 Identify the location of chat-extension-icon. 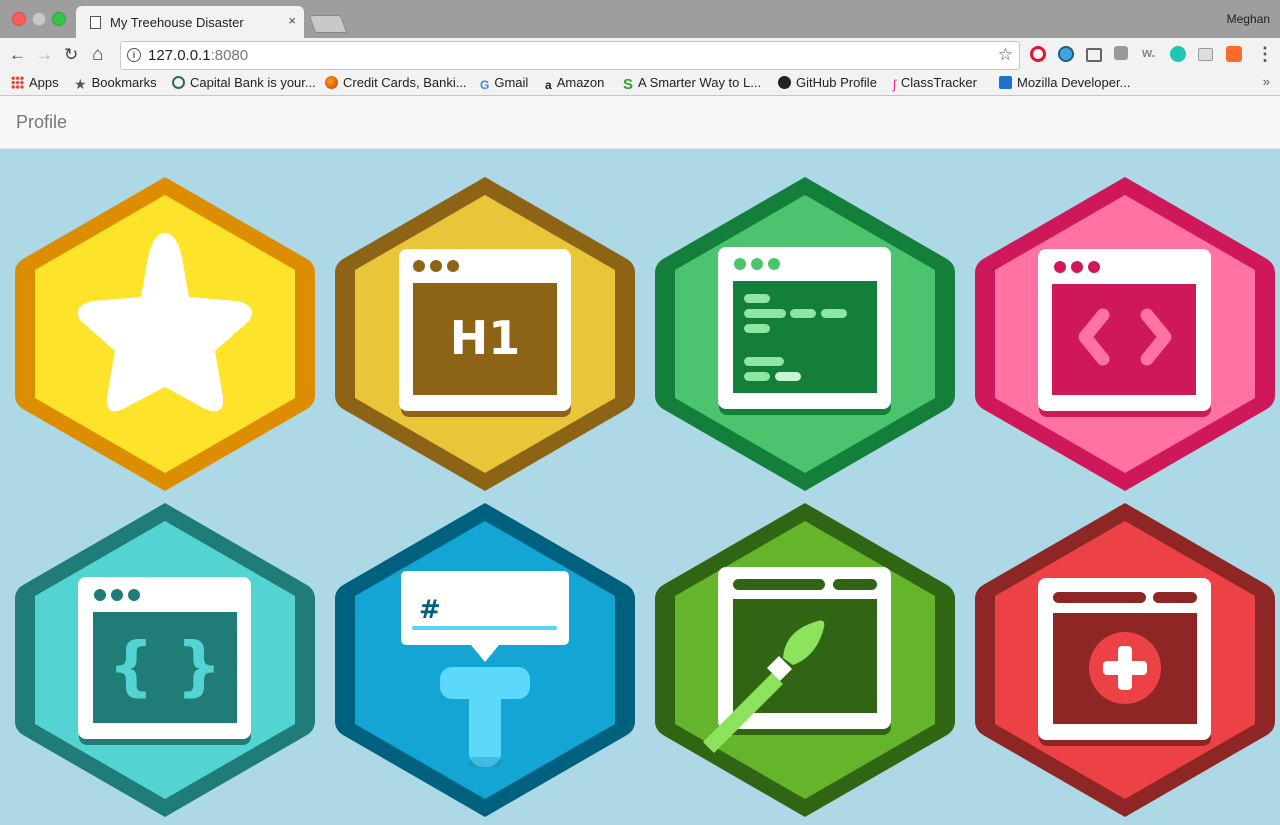
(1205, 54).